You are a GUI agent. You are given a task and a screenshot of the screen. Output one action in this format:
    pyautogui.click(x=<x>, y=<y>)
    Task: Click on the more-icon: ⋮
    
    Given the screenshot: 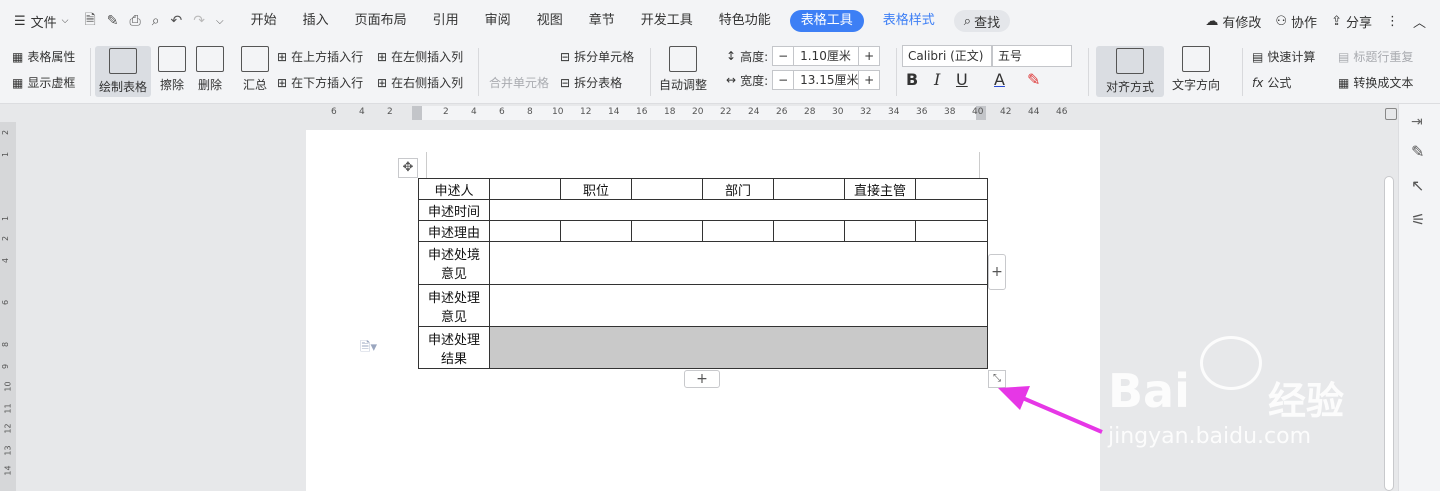 What is the action you would take?
    pyautogui.click(x=1392, y=21)
    